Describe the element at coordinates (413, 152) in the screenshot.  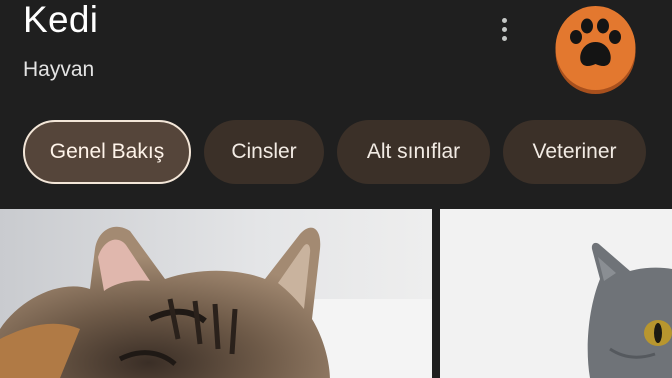
I see `tab-alt-siniflar: Alt sınıflar` at that location.